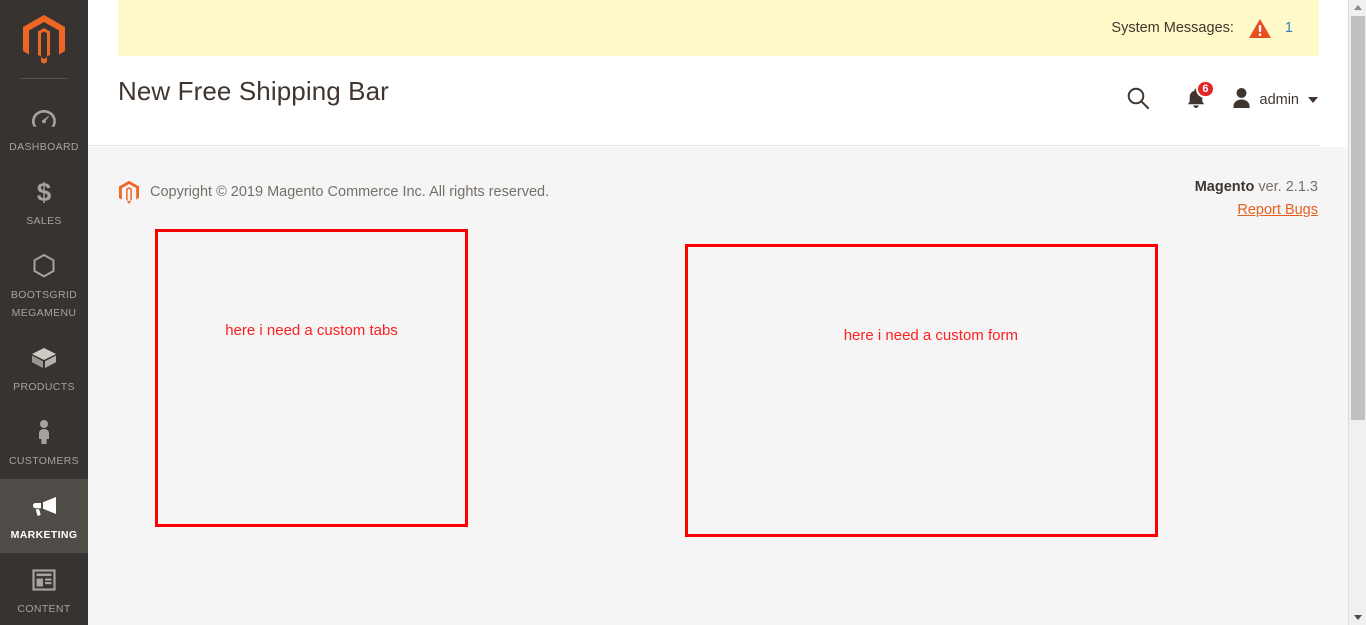  I want to click on sidebar-item-dashboard: Dashboard, so click(44, 128).